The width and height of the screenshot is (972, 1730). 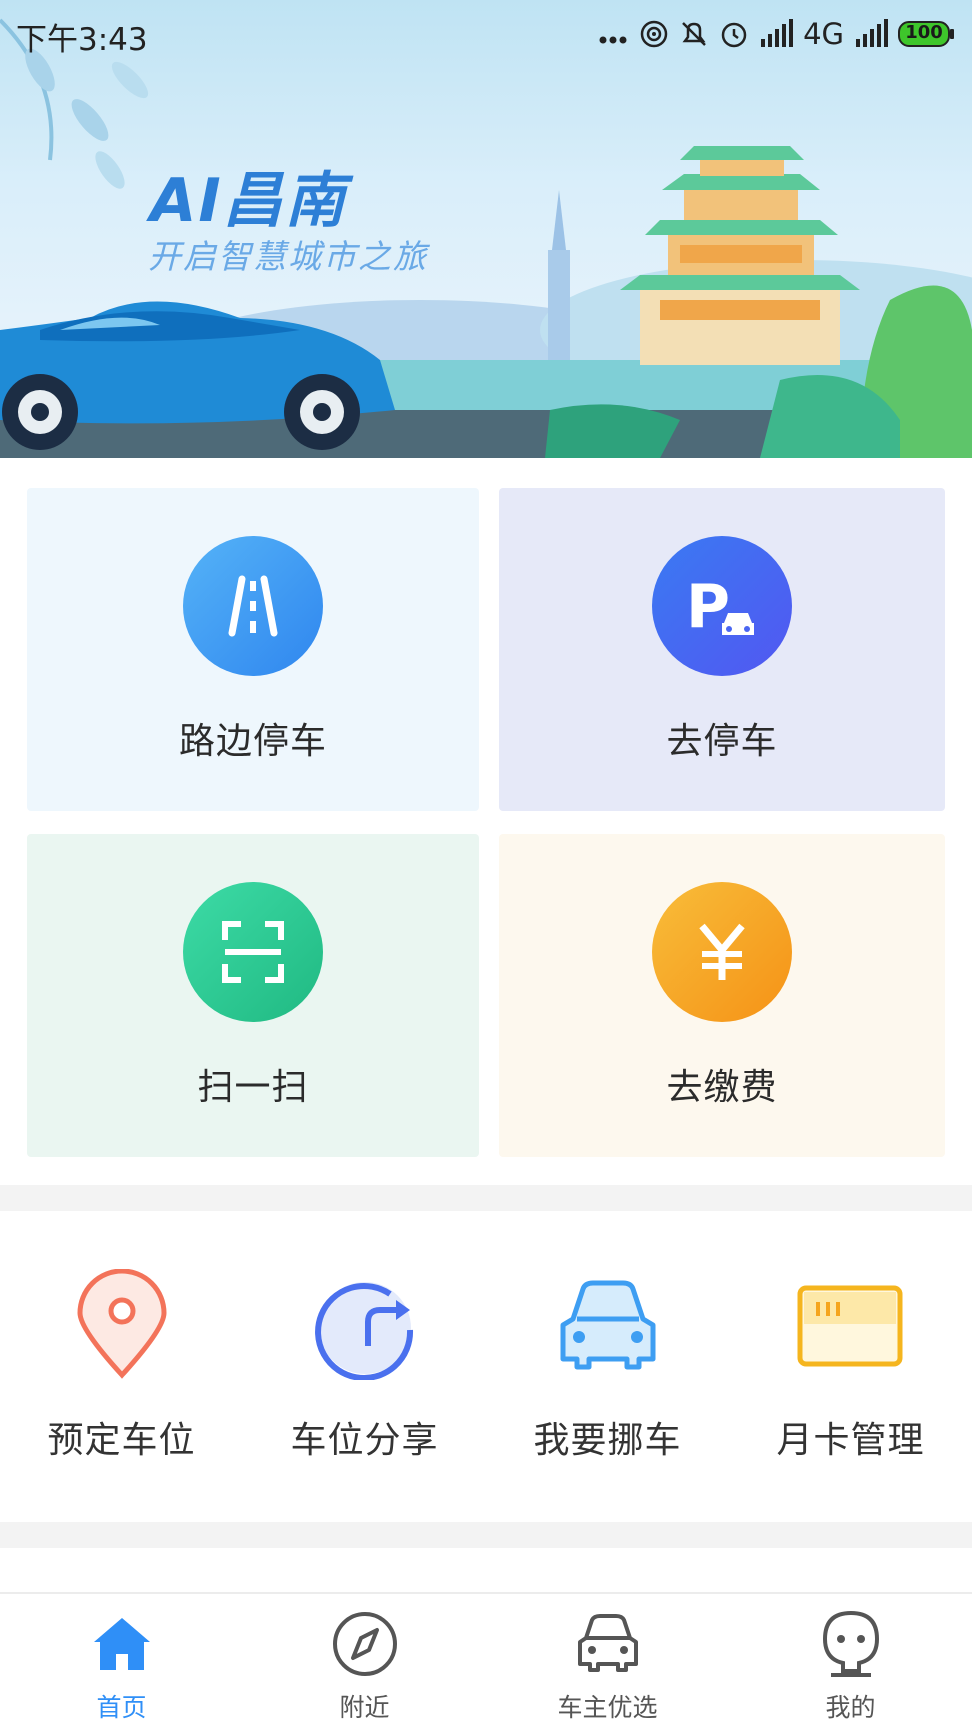 What do you see at coordinates (722, 606) in the screenshot?
I see `parking-car-icon: P` at bounding box center [722, 606].